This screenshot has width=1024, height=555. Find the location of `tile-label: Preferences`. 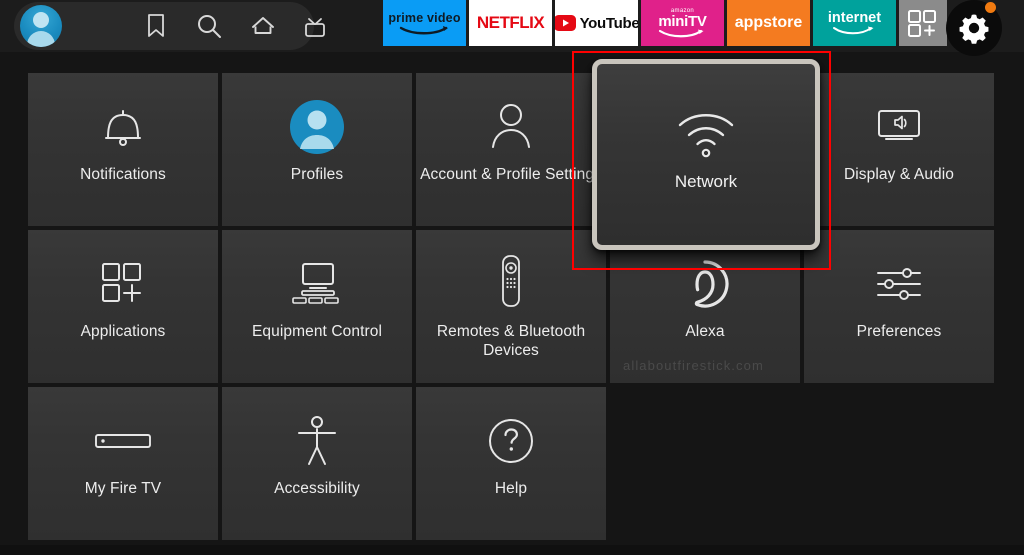

tile-label: Preferences is located at coordinates (899, 331).